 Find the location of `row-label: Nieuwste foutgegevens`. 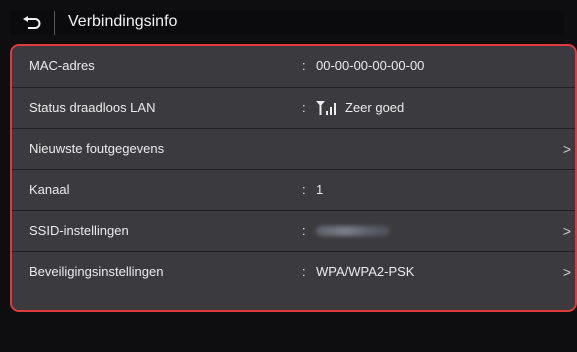

row-label: Nieuwste foutgegevens is located at coordinates (97, 148).